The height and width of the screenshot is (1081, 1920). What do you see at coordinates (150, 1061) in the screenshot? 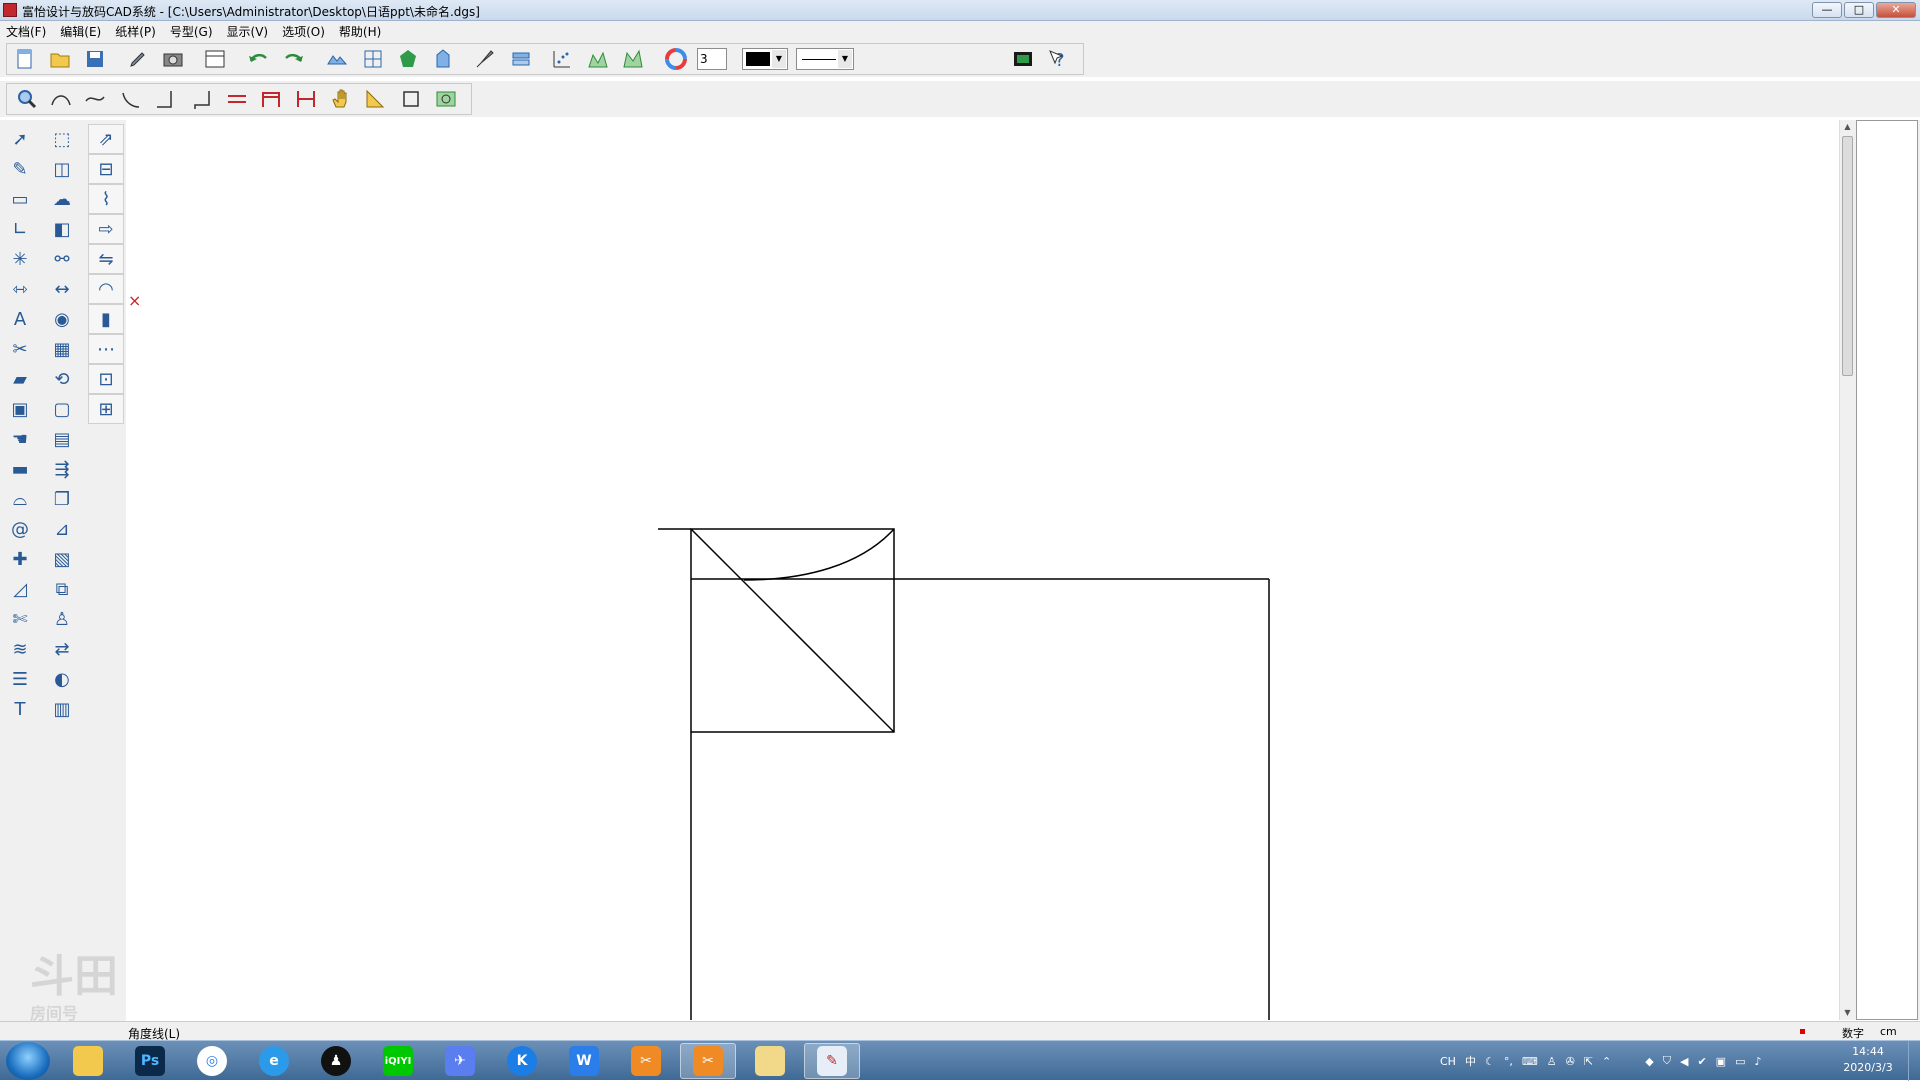
I see `photoshop-icon: Ps` at bounding box center [150, 1061].